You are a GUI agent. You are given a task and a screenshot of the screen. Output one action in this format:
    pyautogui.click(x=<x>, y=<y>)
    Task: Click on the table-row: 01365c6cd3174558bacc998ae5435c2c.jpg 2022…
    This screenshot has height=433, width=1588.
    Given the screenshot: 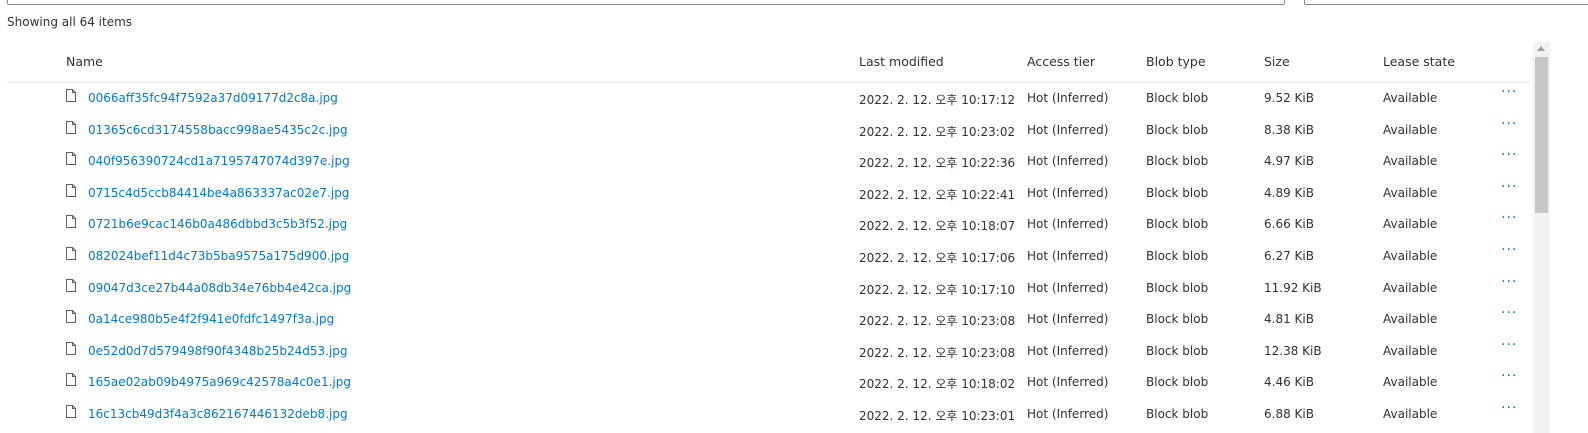 What is the action you would take?
    pyautogui.click(x=769, y=132)
    